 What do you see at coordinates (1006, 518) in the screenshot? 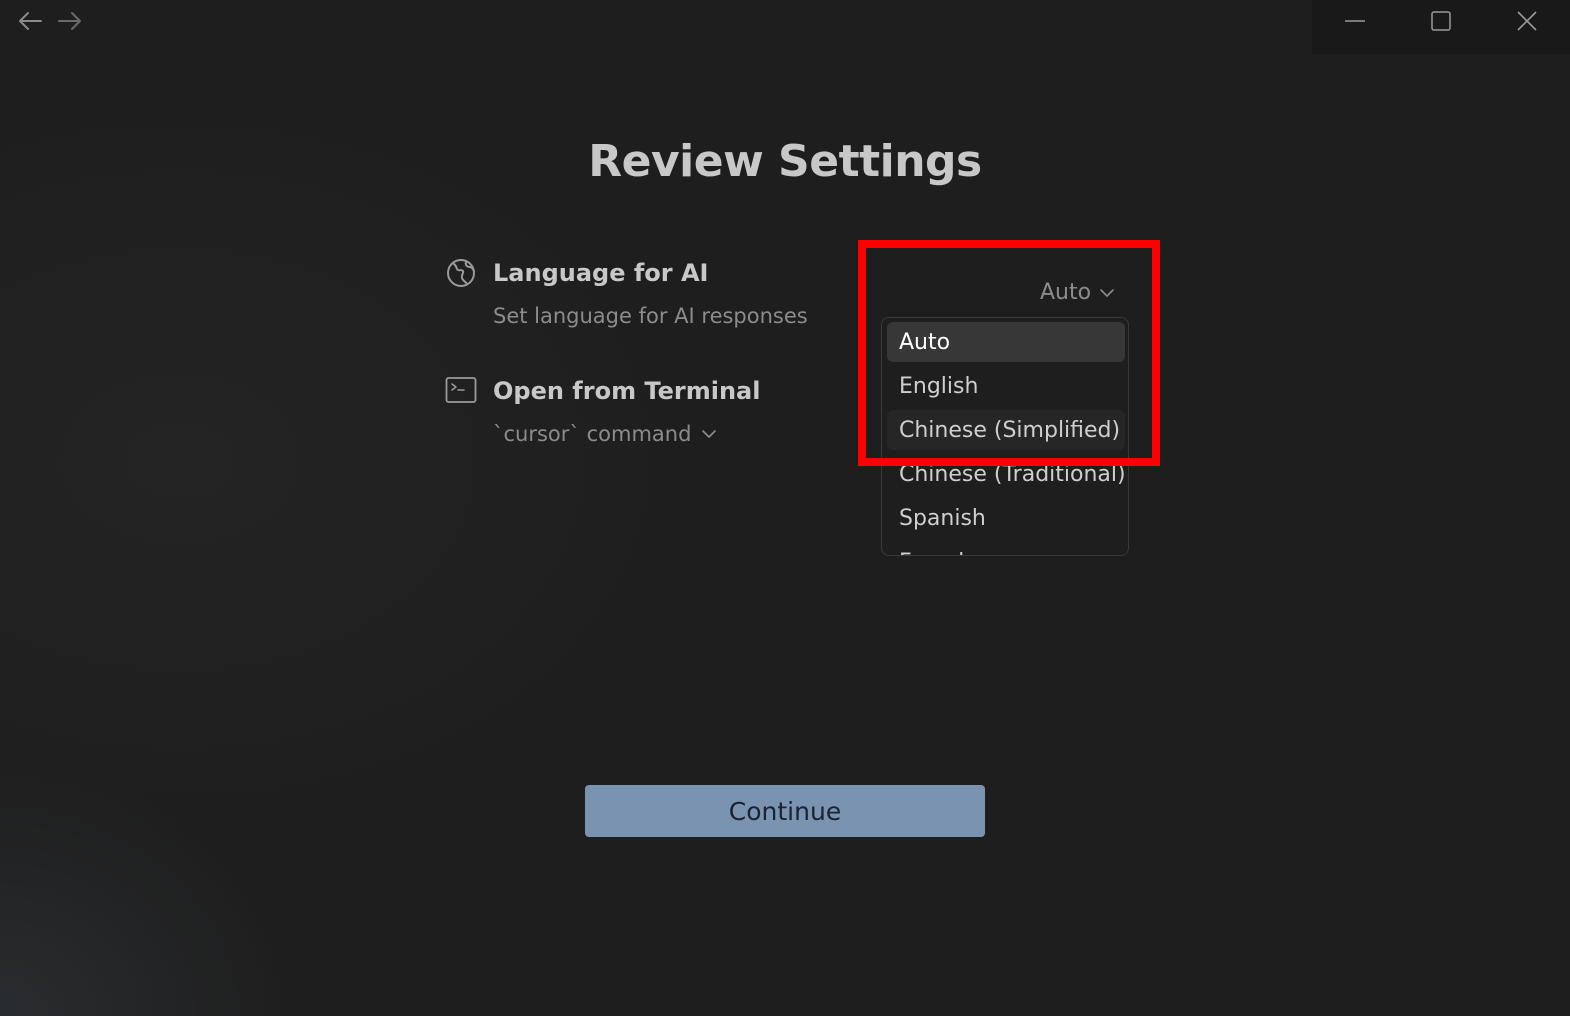
I see `language-option: Spanish` at bounding box center [1006, 518].